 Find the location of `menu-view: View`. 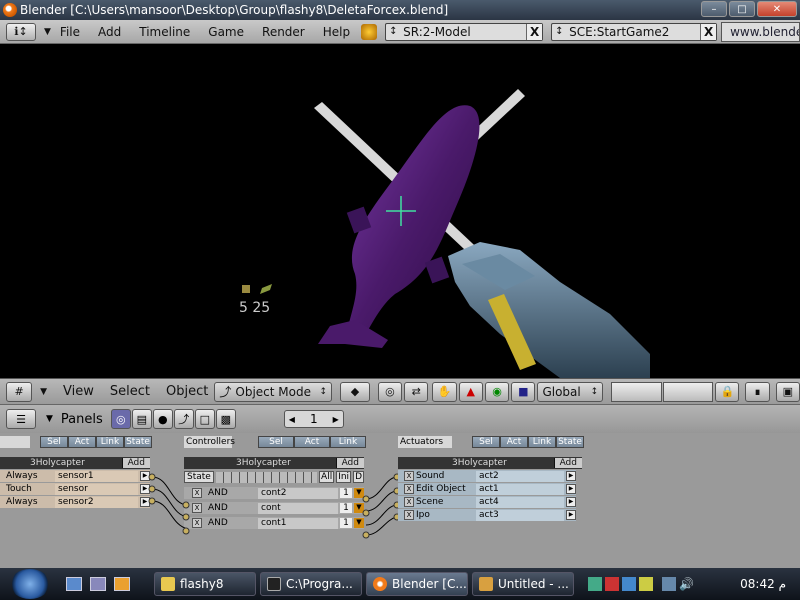

menu-view: View is located at coordinates (78, 391).